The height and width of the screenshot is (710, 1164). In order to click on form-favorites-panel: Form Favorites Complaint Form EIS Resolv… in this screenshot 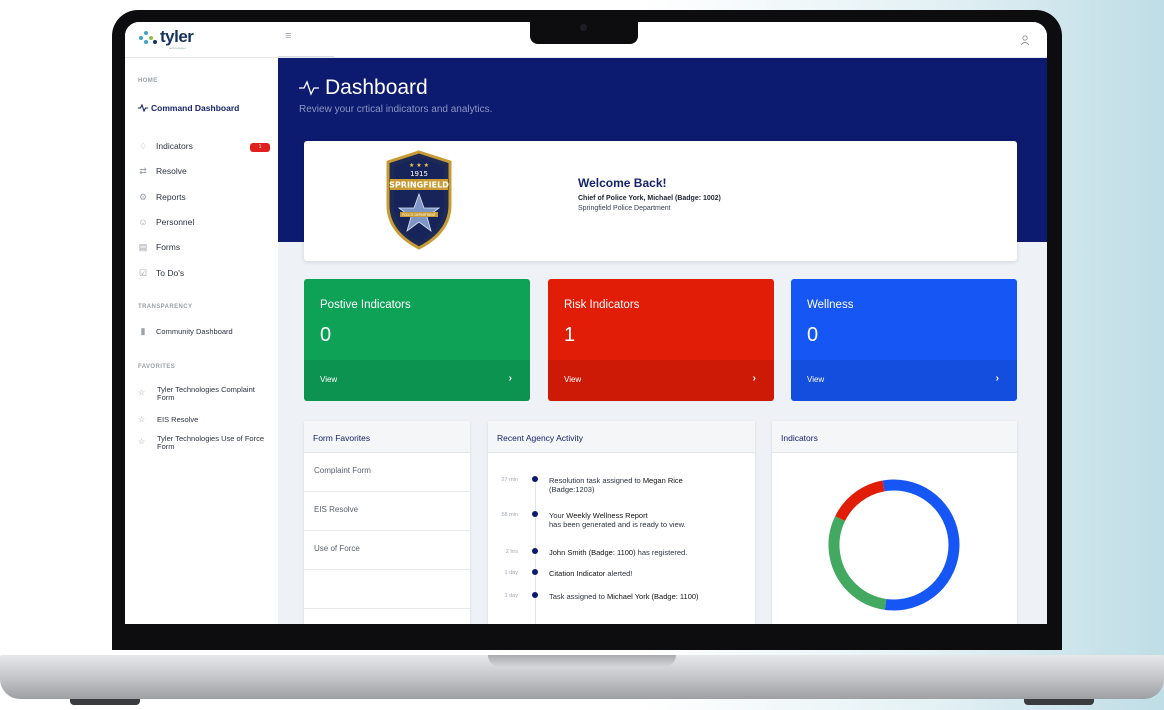, I will do `click(387, 522)`.